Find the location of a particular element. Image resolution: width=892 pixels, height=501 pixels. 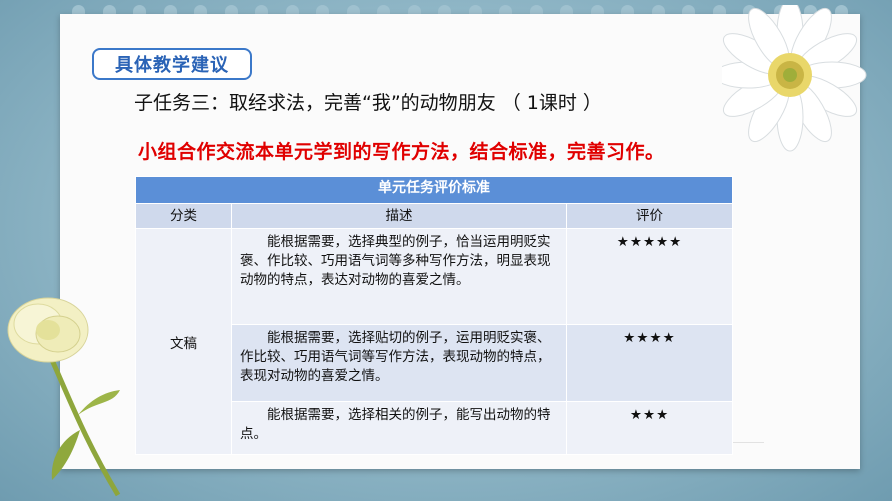

column-header-description: 描述 is located at coordinates (399, 216).